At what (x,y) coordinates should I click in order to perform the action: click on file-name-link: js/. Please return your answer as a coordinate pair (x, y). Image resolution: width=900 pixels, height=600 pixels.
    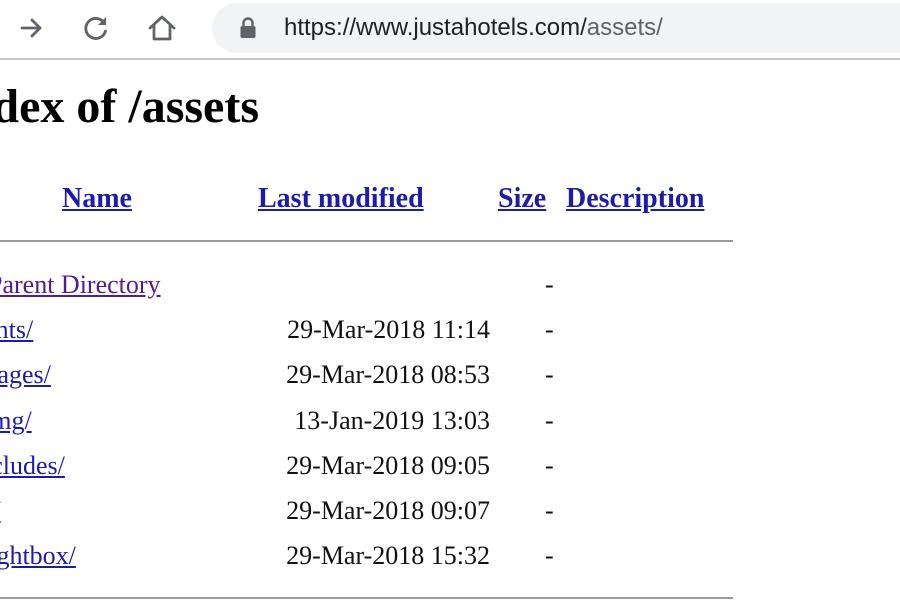
    Looking at the image, I should click on (0, 511).